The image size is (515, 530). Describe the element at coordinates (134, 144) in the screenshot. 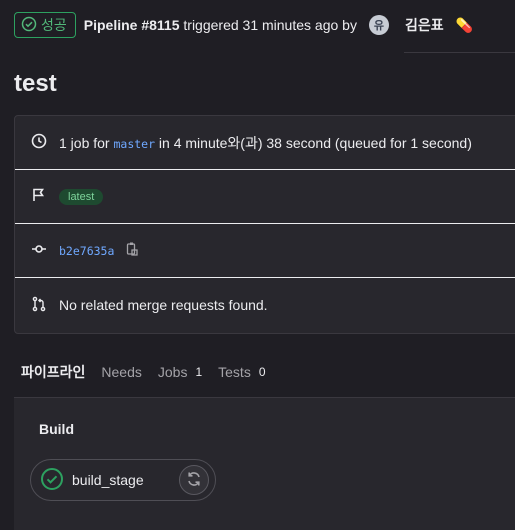

I see `branch-link: master` at that location.